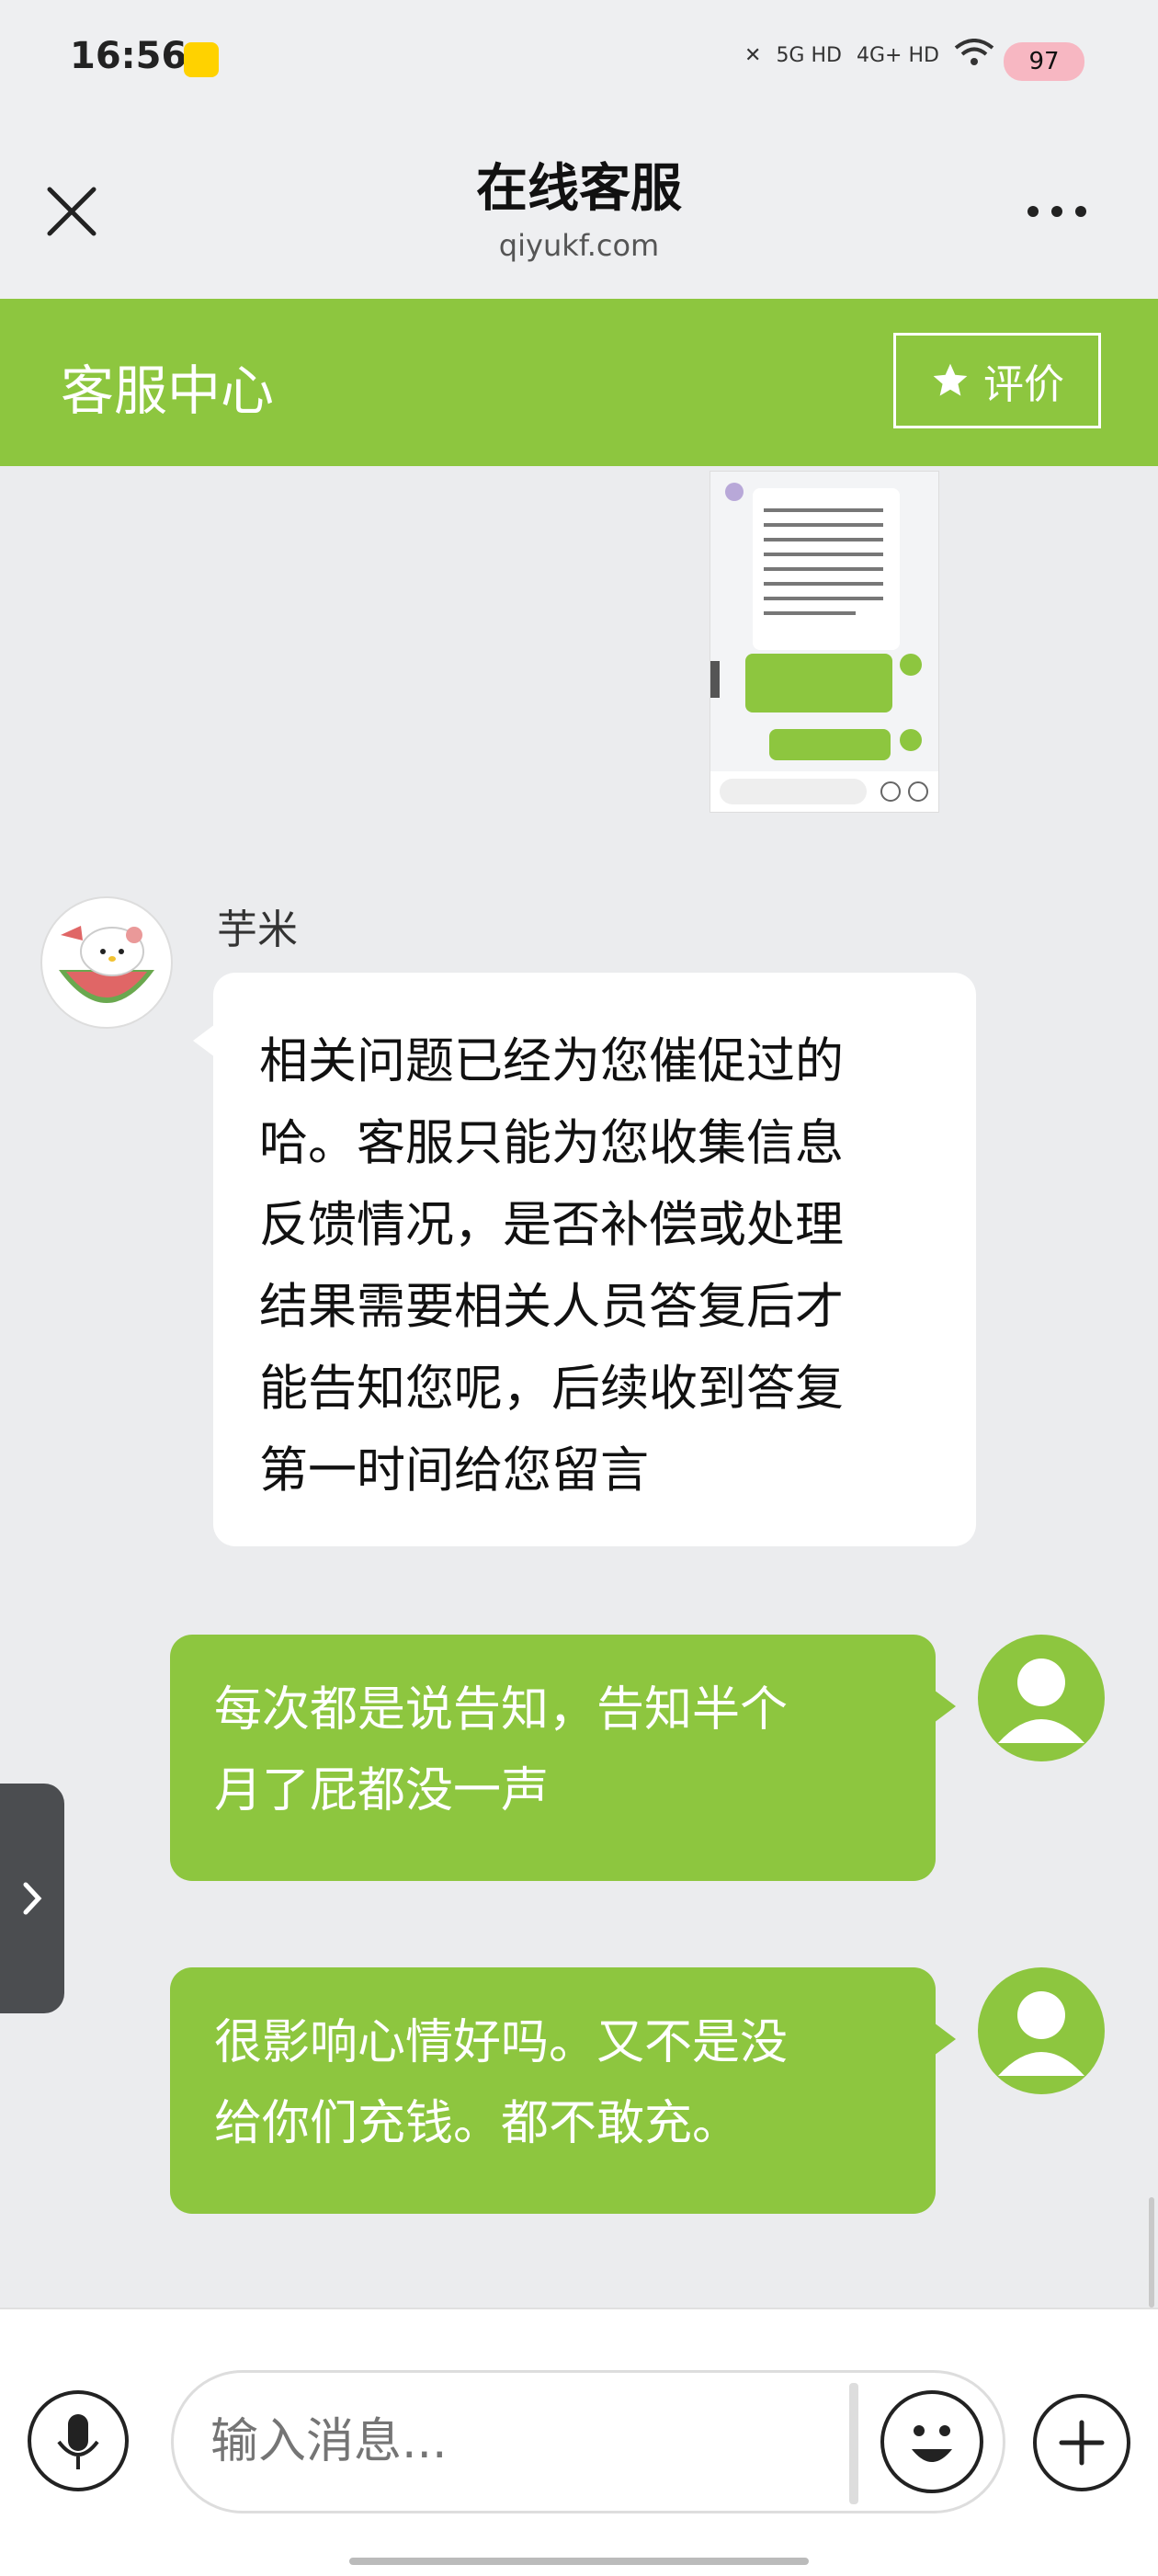  What do you see at coordinates (897, 55) in the screenshot?
I see `network-4g-label: 4G+ HD` at bounding box center [897, 55].